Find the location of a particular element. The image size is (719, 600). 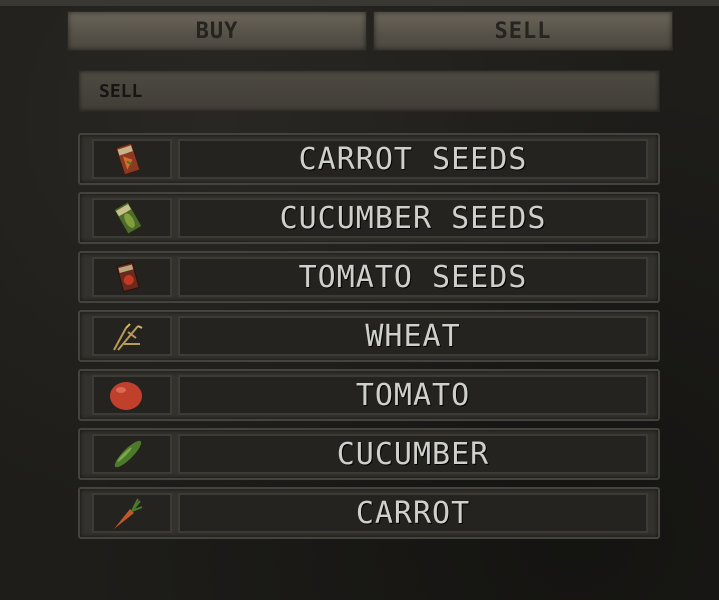

list-item-carrot: CARROT is located at coordinates (369, 513).